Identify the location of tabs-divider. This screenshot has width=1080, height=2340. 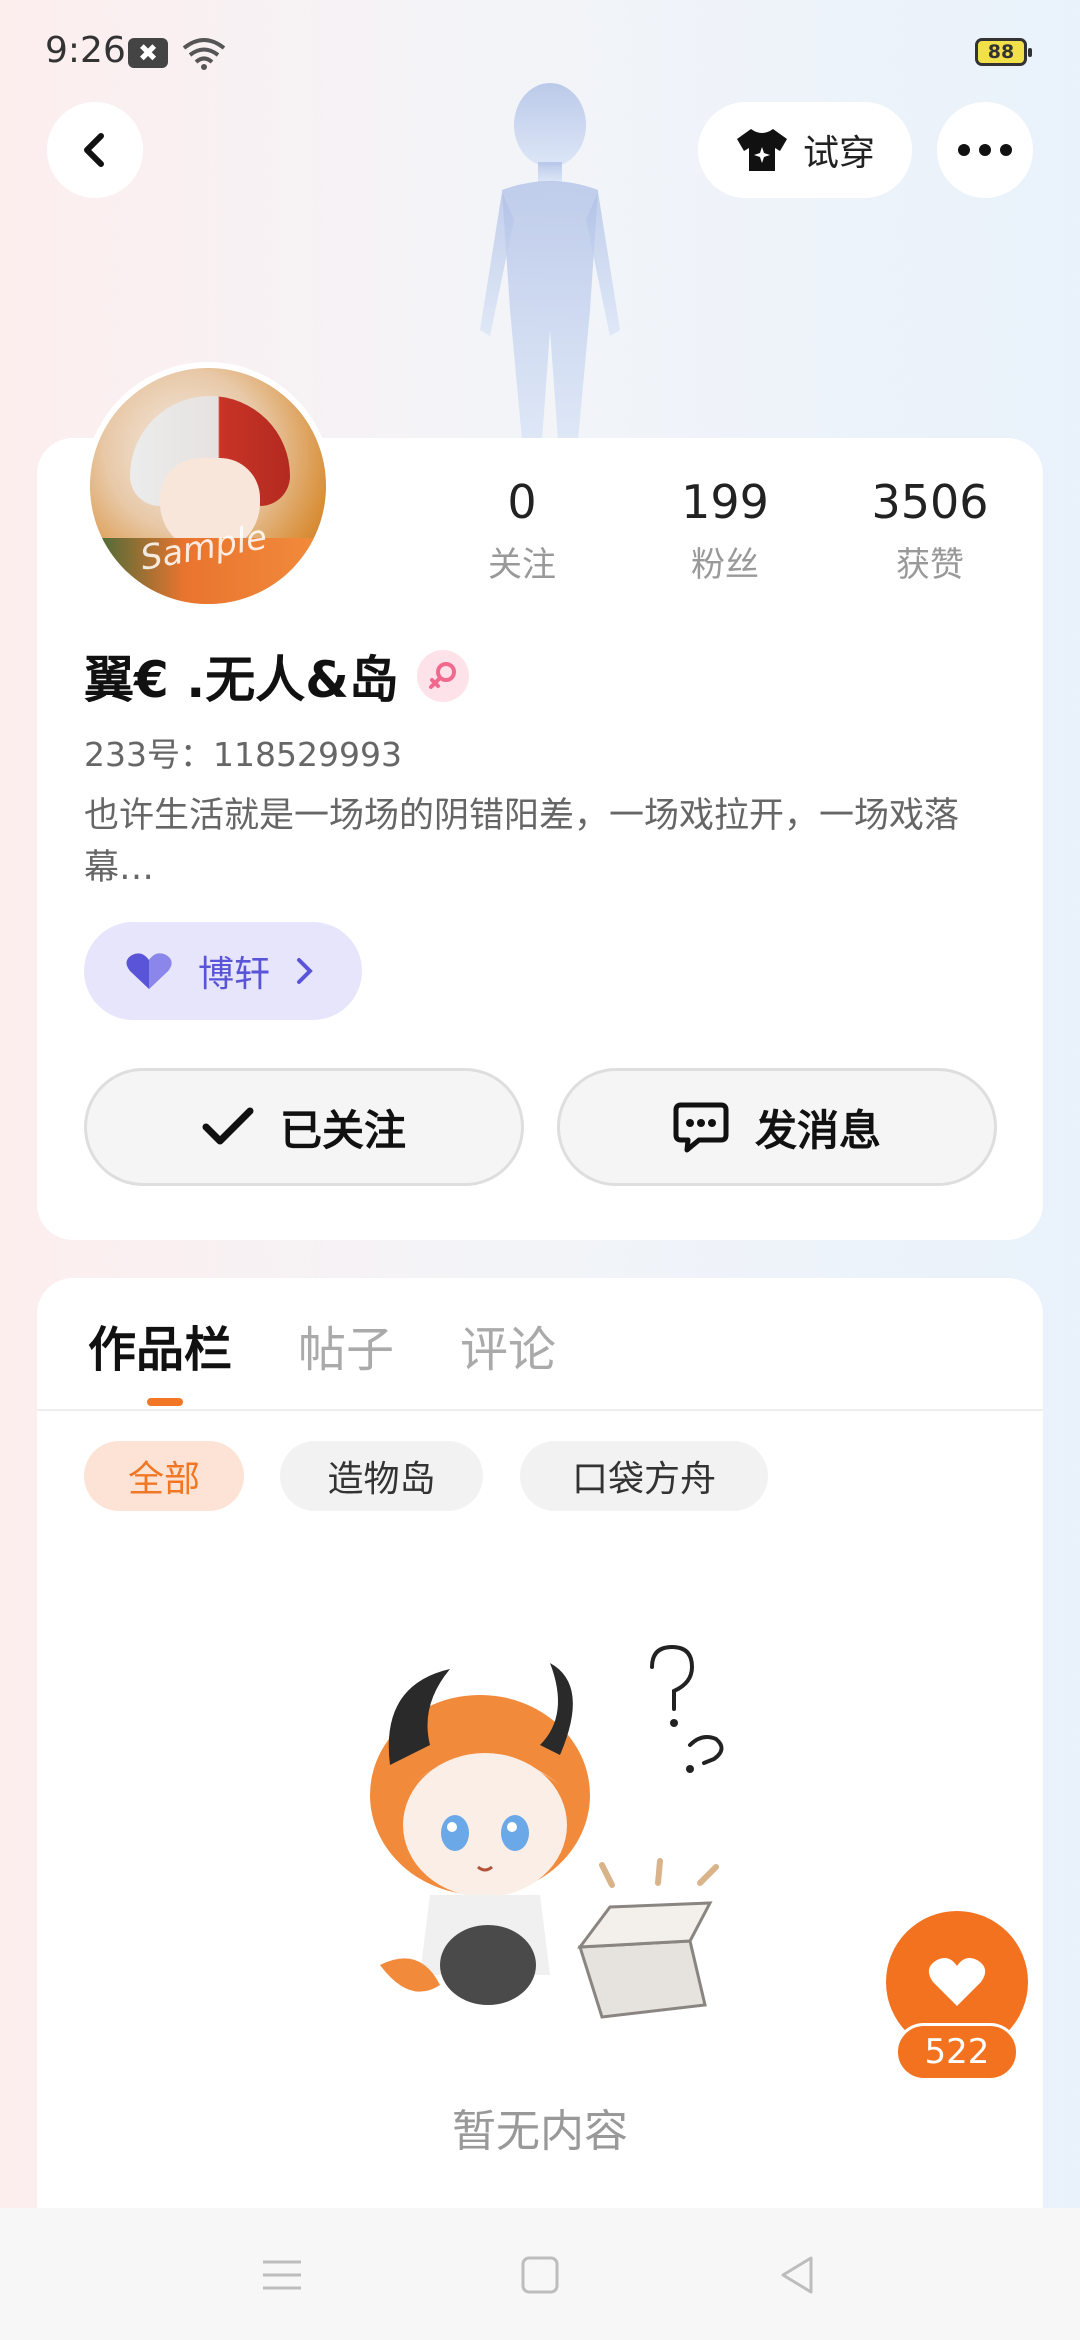
(540, 1410).